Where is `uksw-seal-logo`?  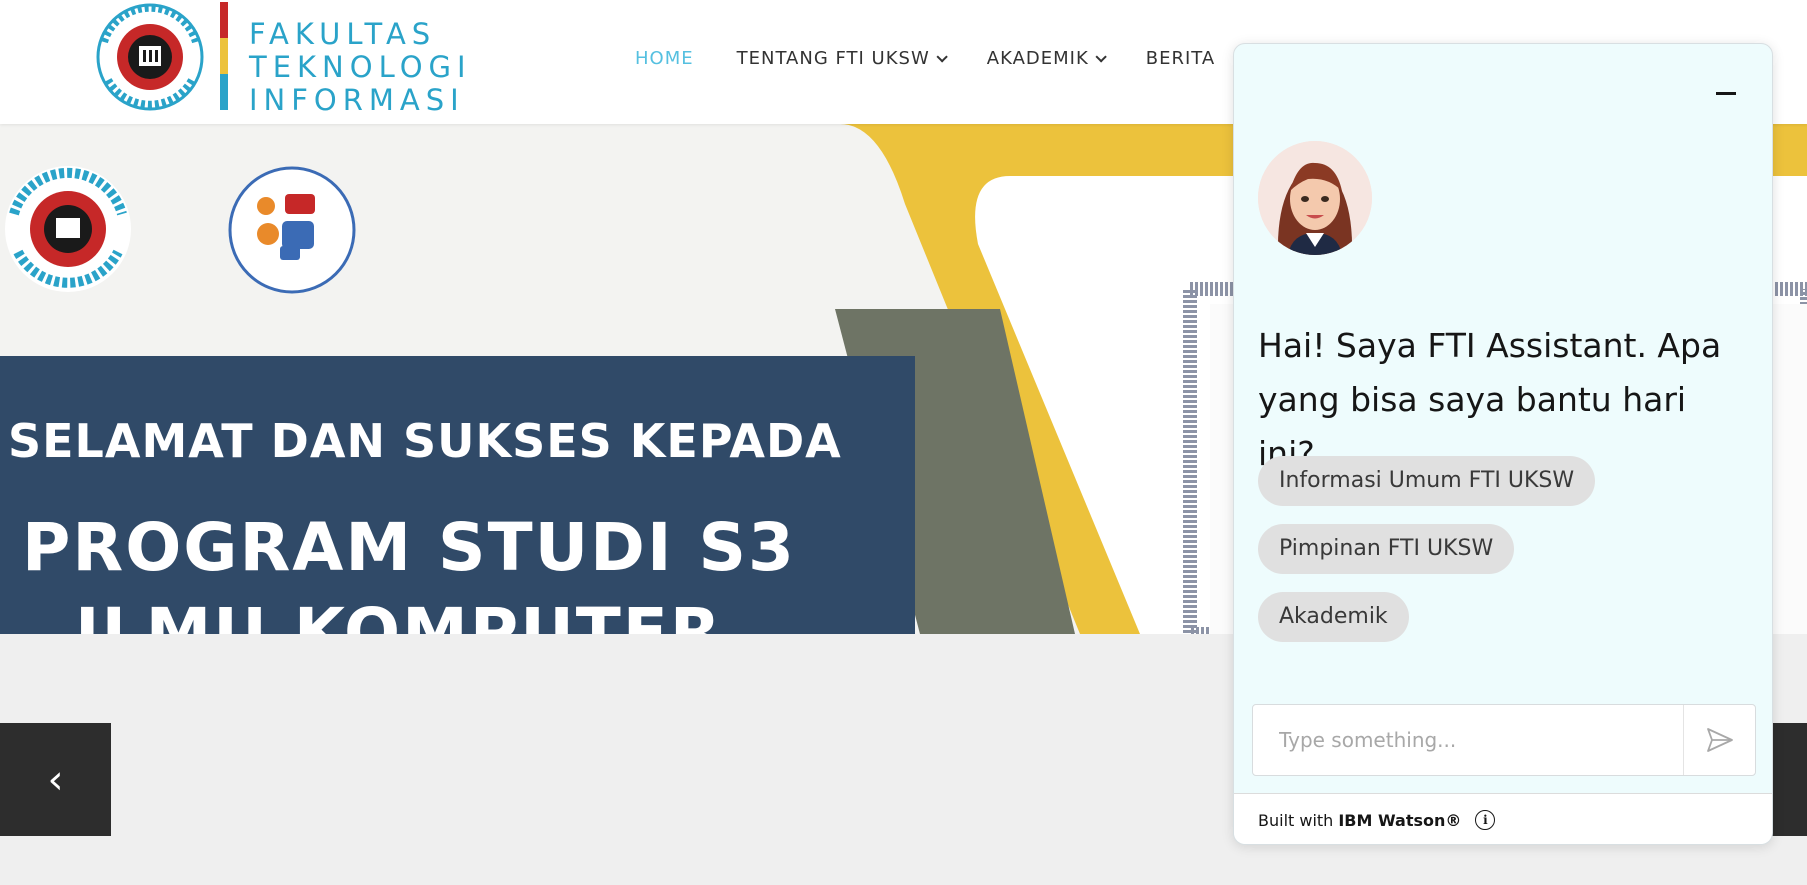
uksw-seal-logo is located at coordinates (150, 57).